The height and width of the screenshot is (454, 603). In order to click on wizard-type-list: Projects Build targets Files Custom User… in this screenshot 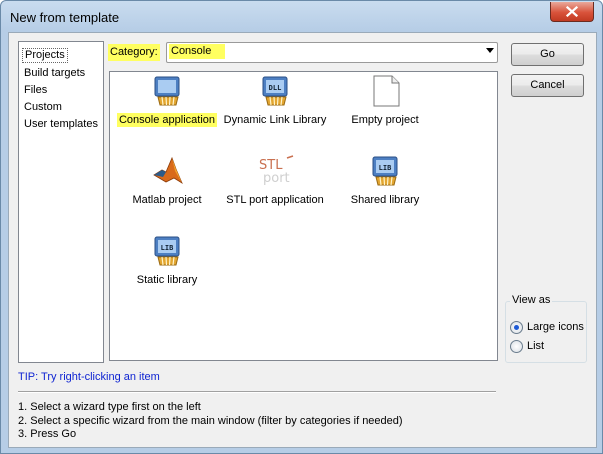, I will do `click(61, 202)`.